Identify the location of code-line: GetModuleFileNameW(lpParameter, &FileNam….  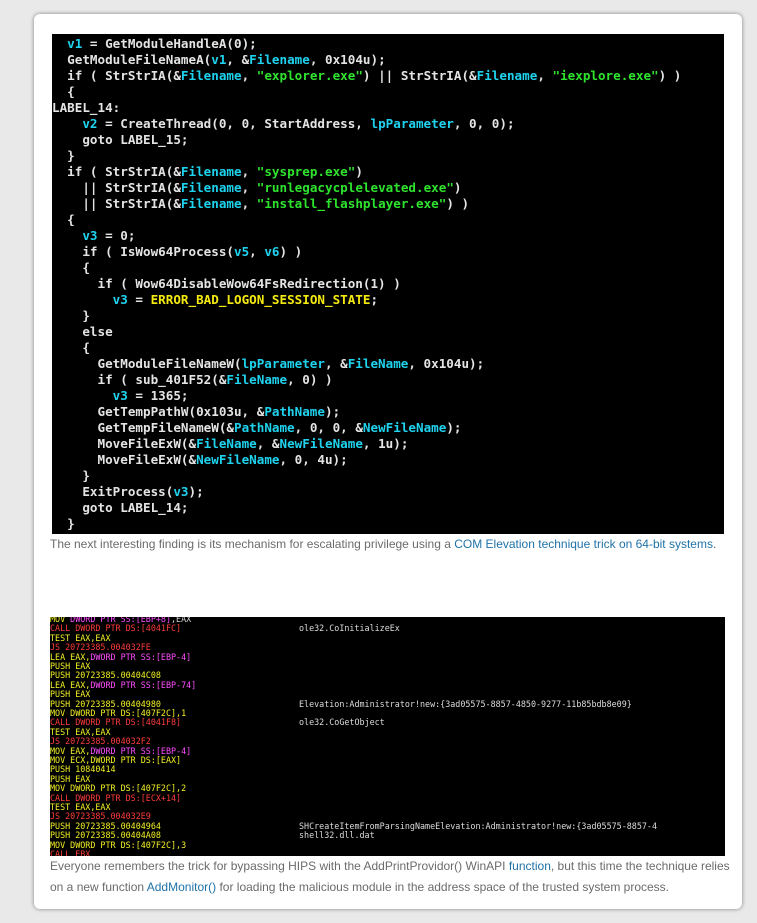
(291, 363).